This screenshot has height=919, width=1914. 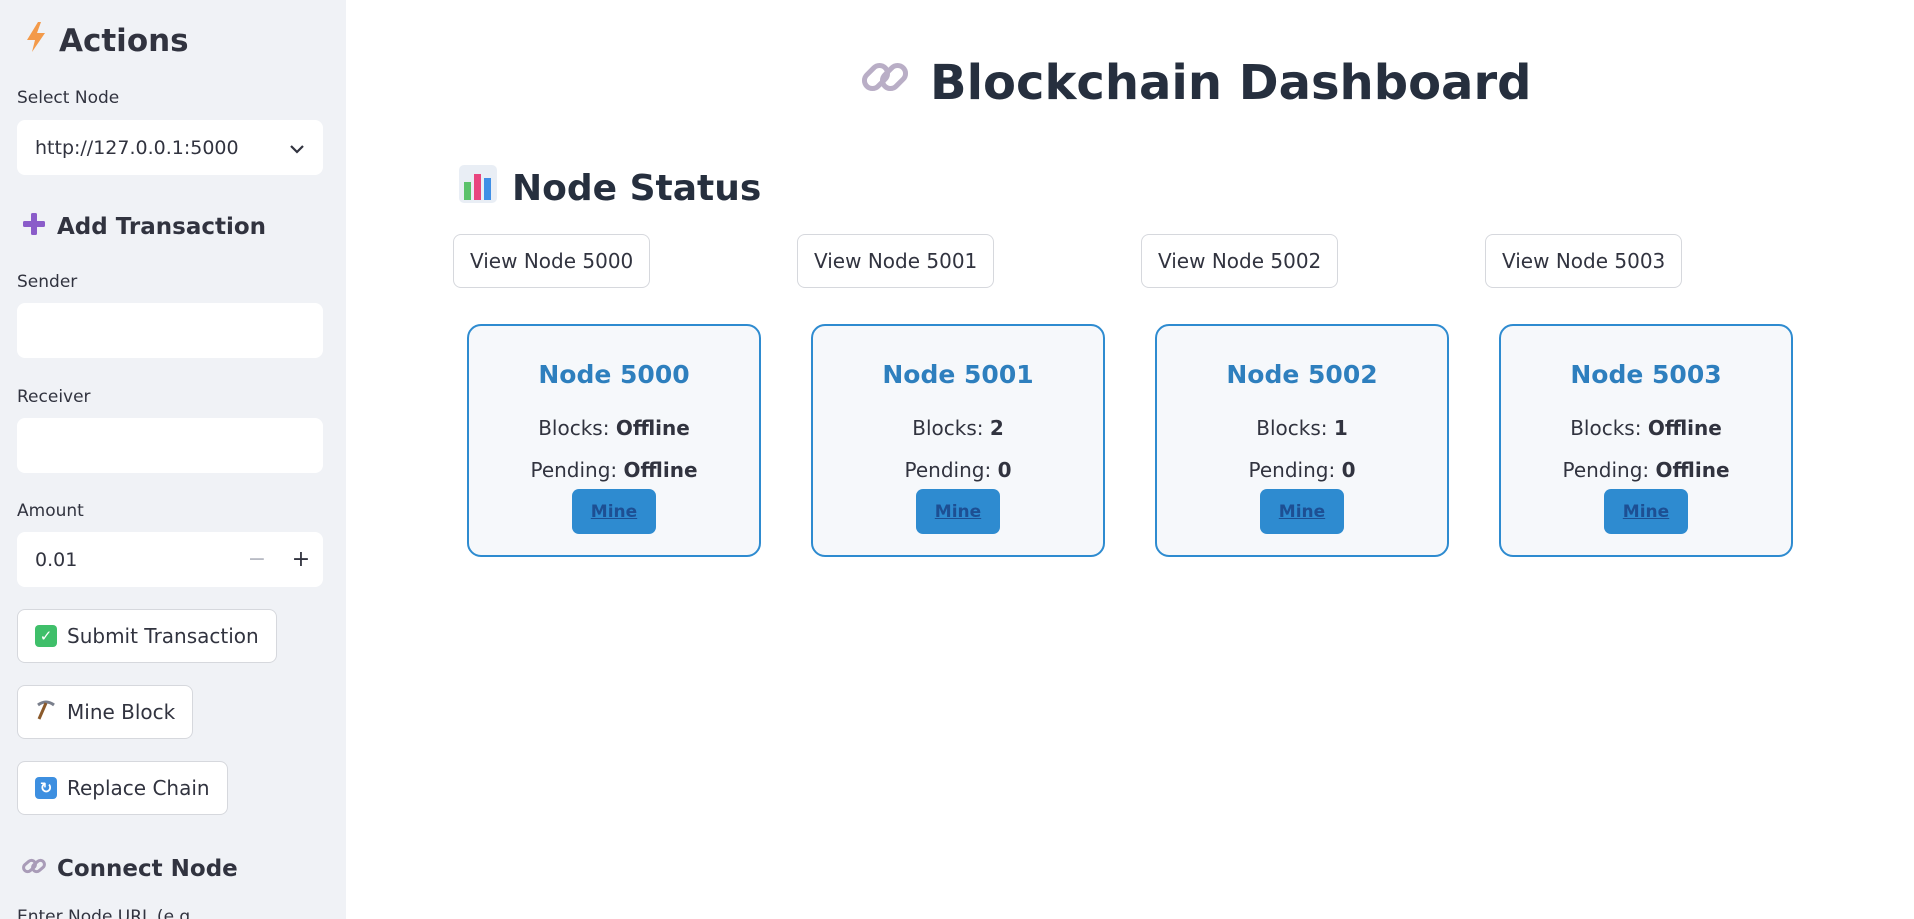 I want to click on view-node-5002-button: View Node 5002, so click(x=1240, y=261).